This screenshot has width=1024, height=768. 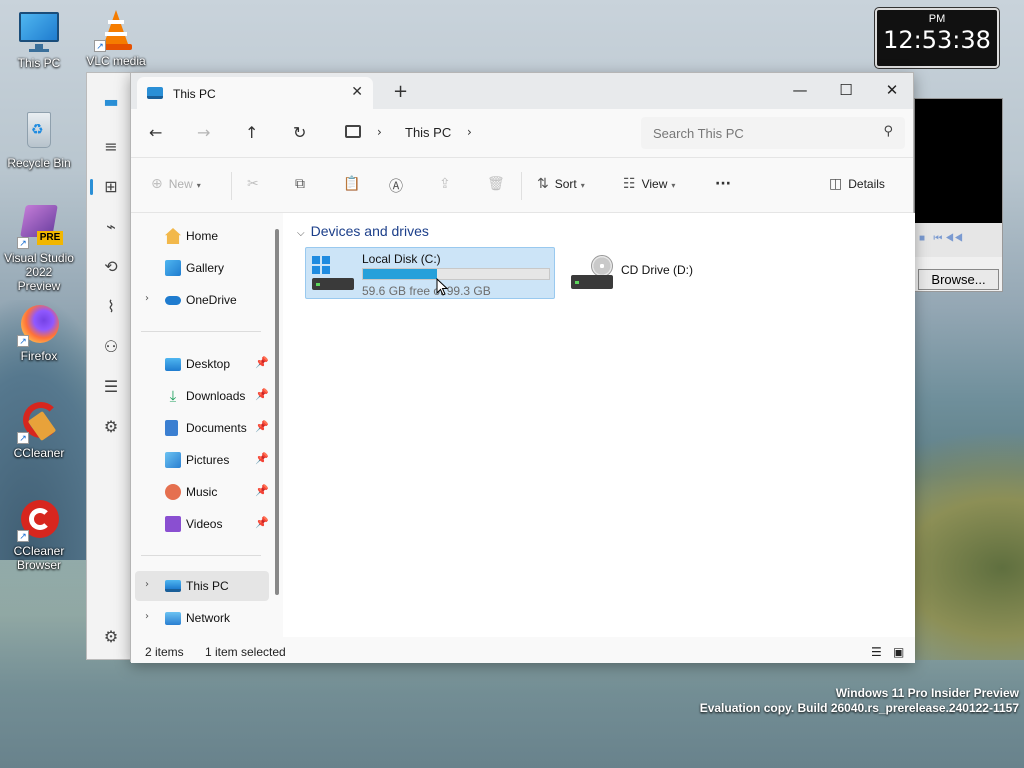 I want to click on nav-item-home: Home, so click(x=202, y=236).